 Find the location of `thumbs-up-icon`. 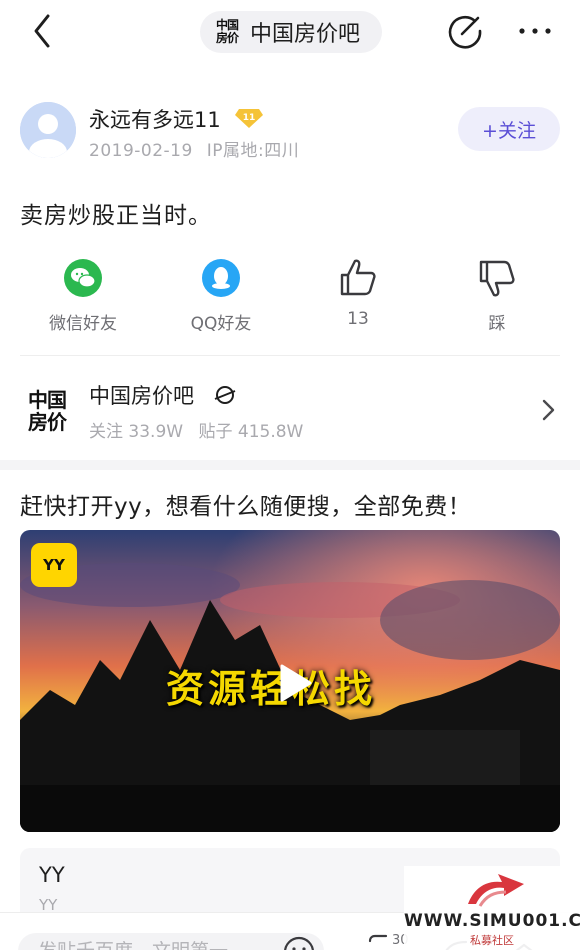

thumbs-up-icon is located at coordinates (358, 277).